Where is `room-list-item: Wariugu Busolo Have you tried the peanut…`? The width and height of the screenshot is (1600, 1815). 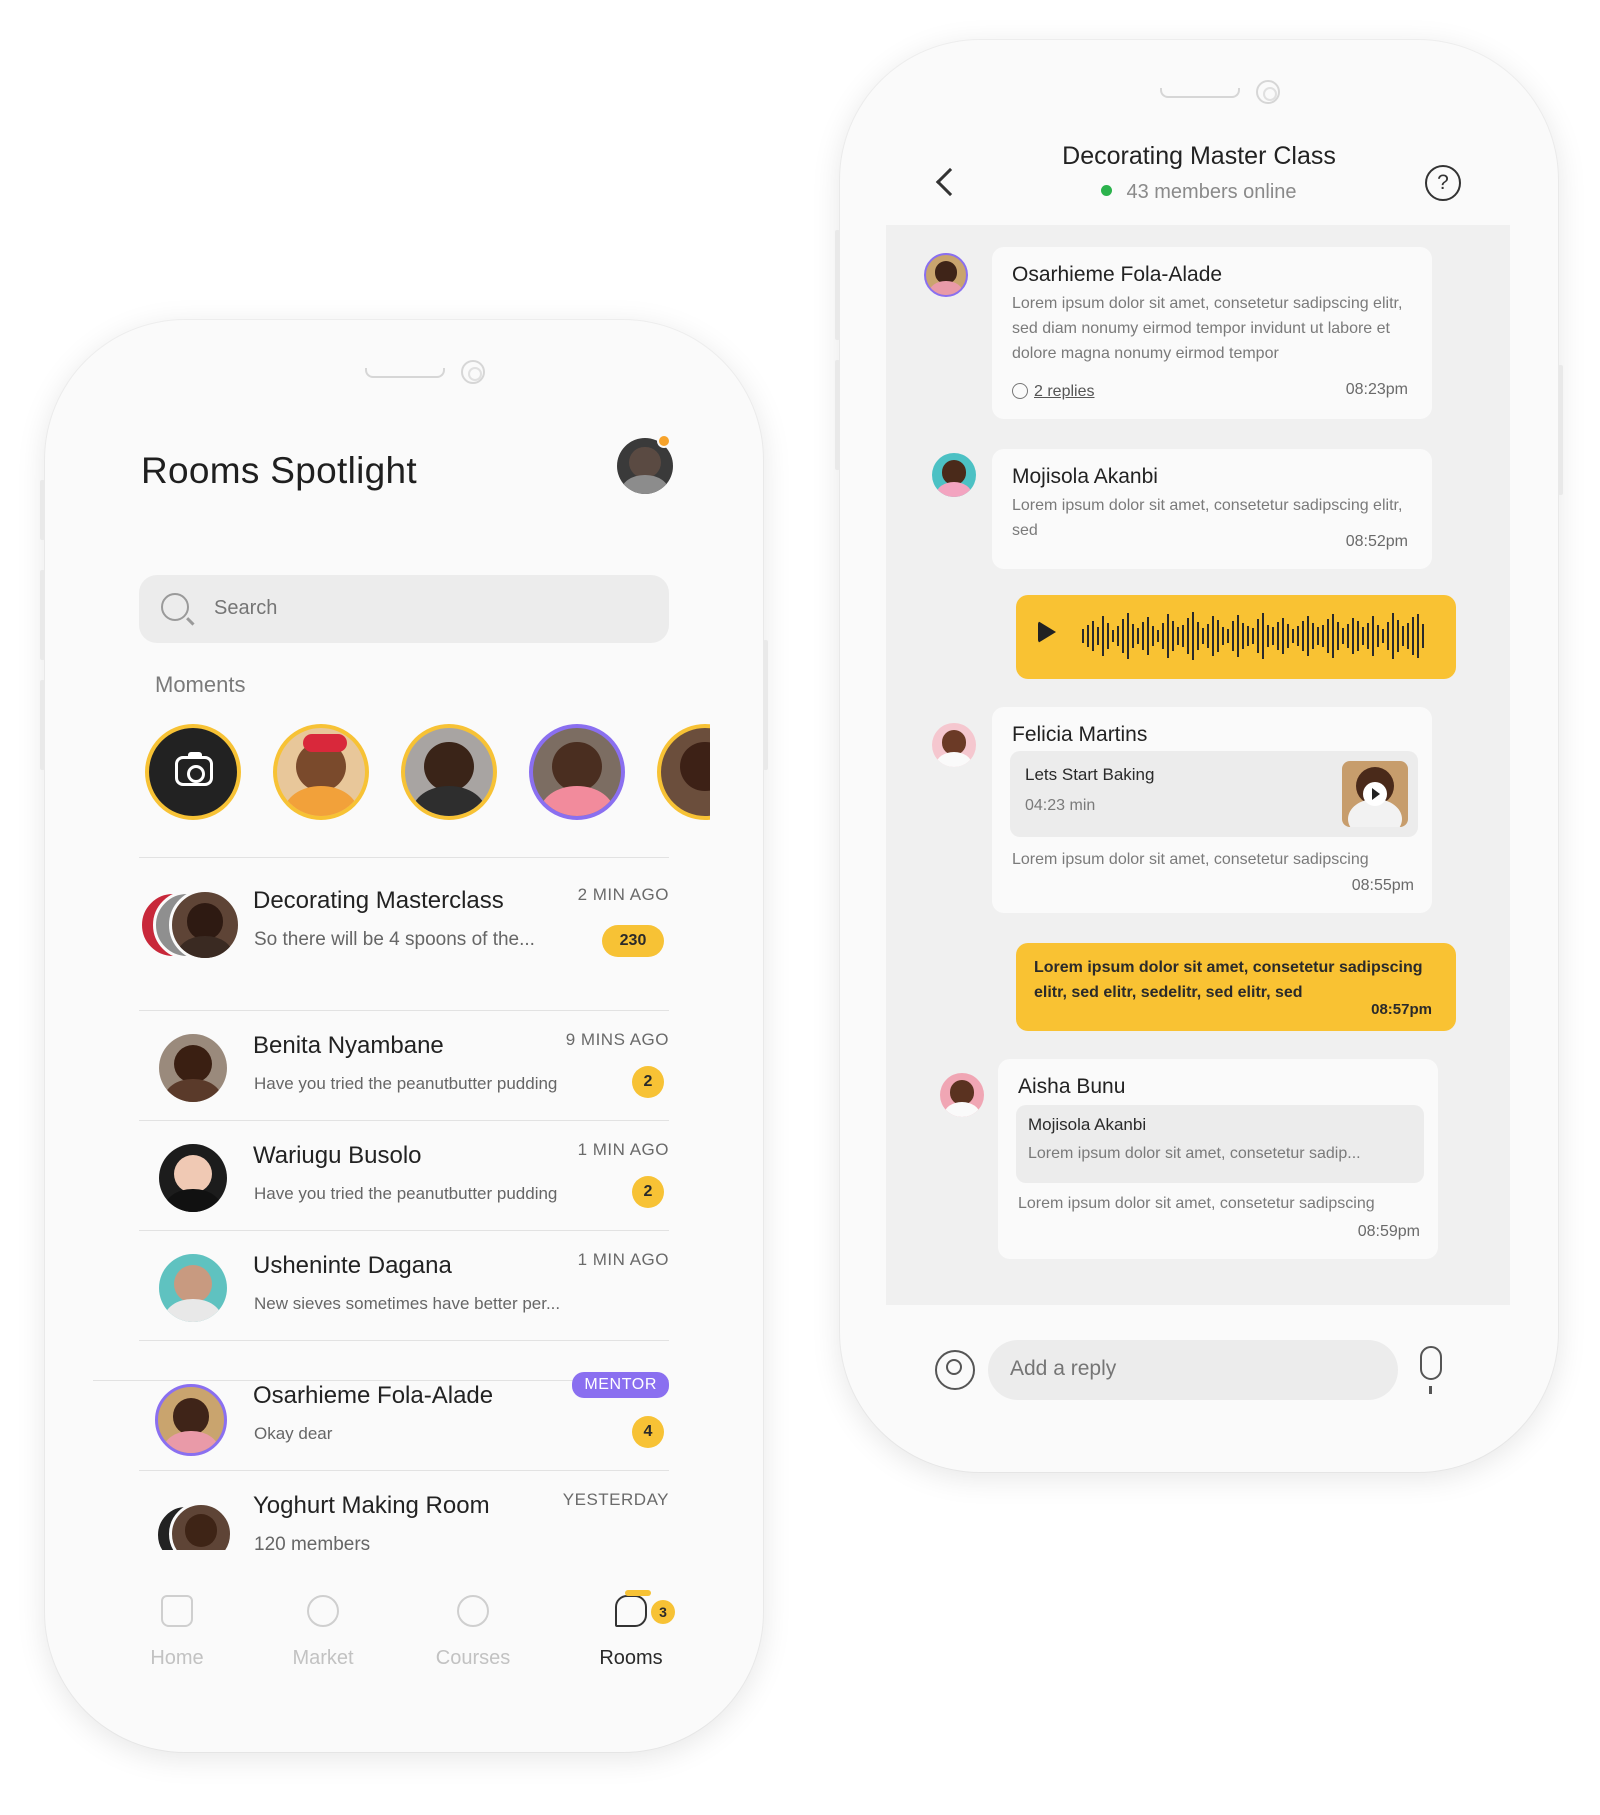
room-list-item: Wariugu Busolo Have you tried the peanut… is located at coordinates (429, 1175).